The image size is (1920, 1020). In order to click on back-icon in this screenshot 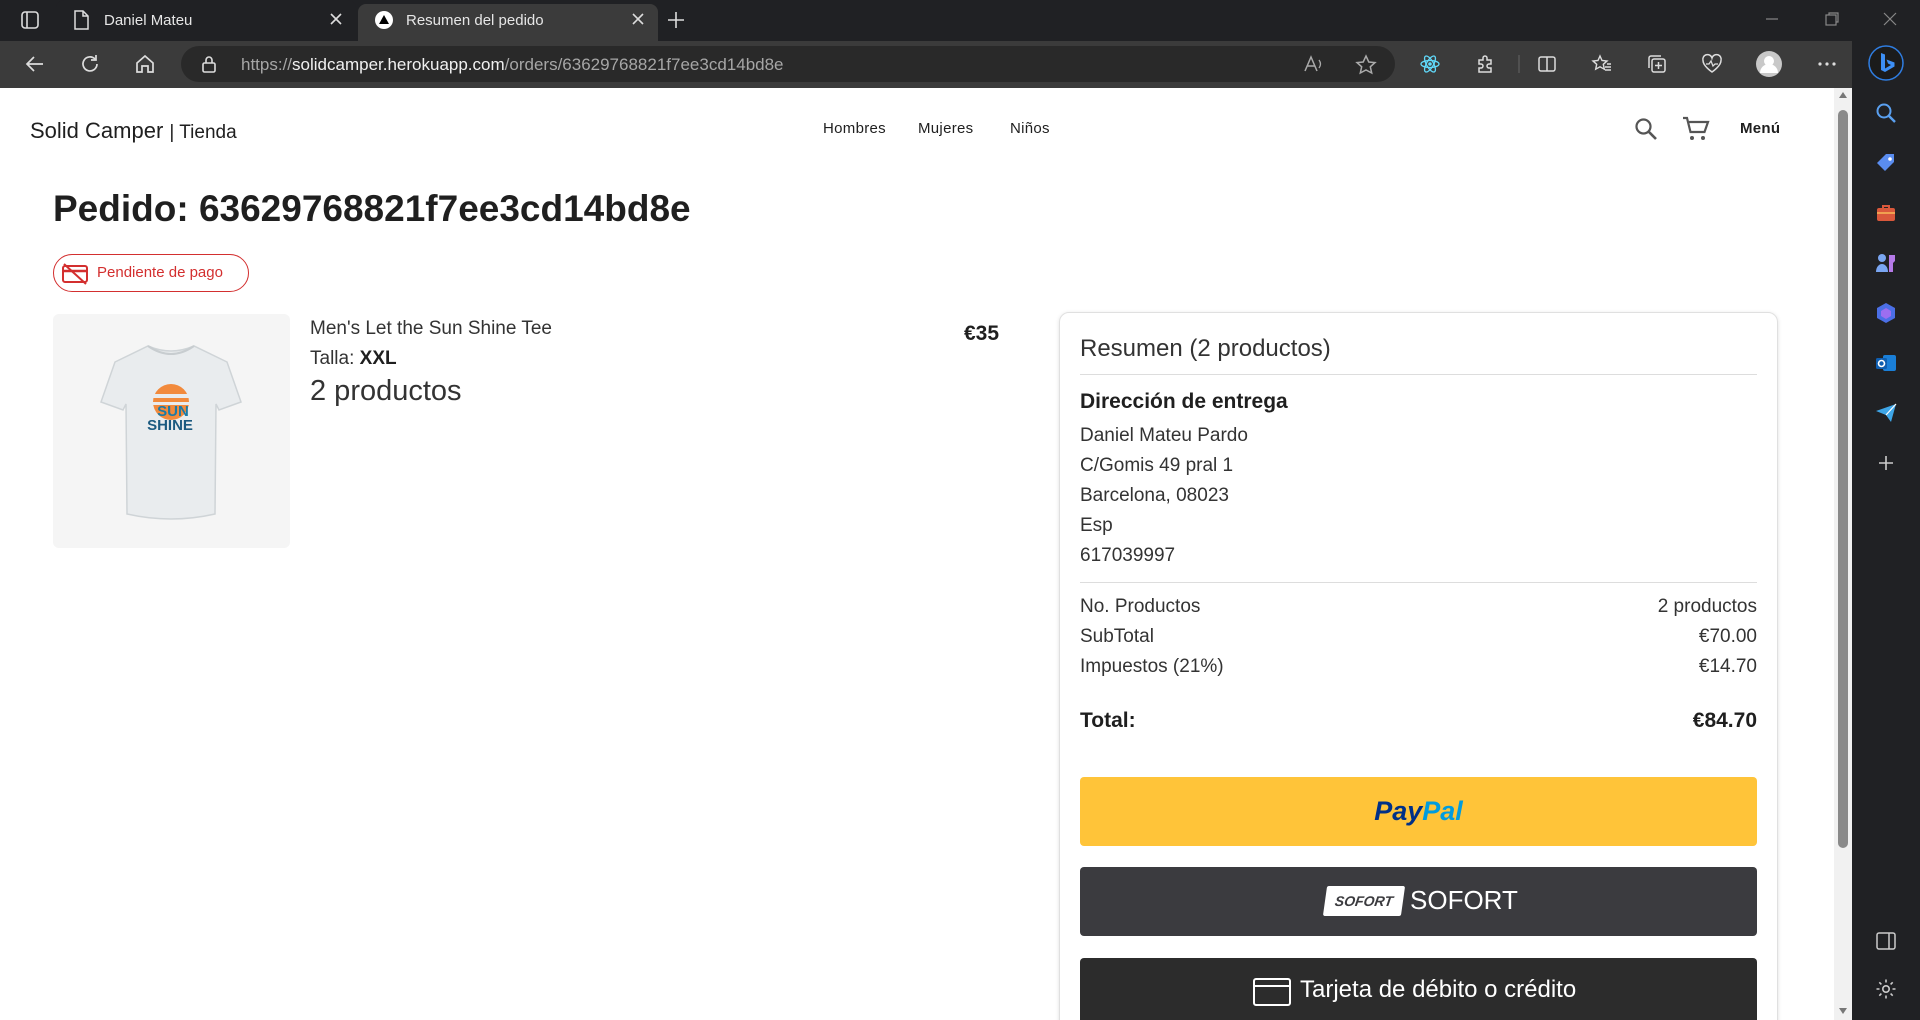, I will do `click(35, 64)`.